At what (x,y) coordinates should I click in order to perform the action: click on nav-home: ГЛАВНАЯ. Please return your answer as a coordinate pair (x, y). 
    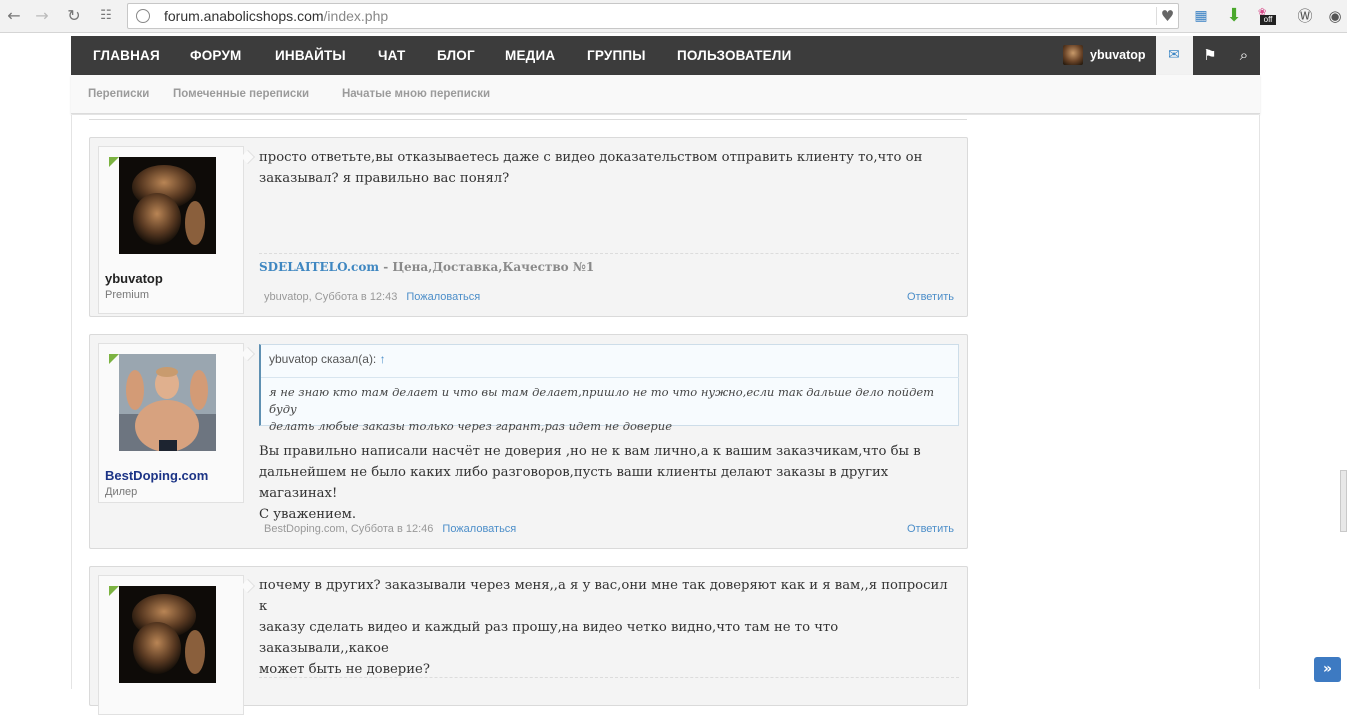
    Looking at the image, I should click on (126, 55).